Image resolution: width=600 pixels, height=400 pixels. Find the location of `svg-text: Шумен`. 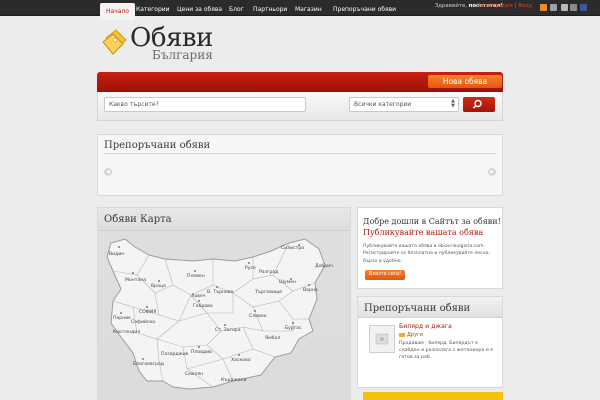

svg-text: Шумен is located at coordinates (287, 282).